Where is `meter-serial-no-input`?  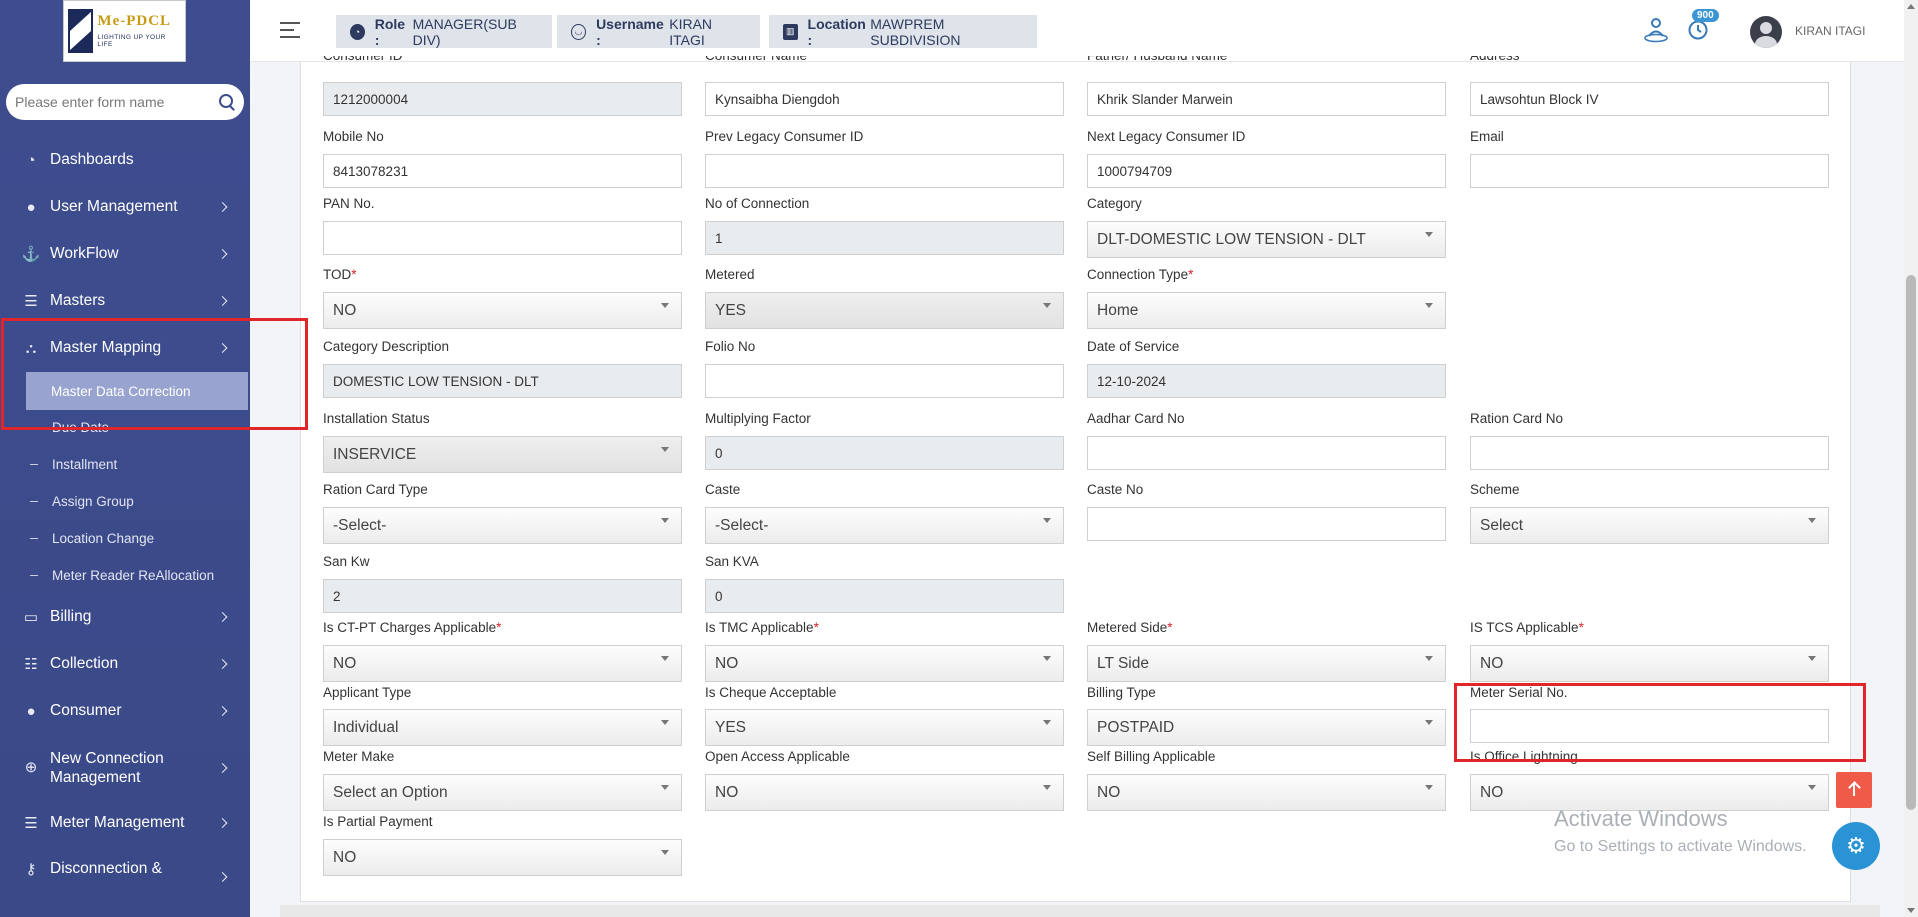 meter-serial-no-input is located at coordinates (1649, 726).